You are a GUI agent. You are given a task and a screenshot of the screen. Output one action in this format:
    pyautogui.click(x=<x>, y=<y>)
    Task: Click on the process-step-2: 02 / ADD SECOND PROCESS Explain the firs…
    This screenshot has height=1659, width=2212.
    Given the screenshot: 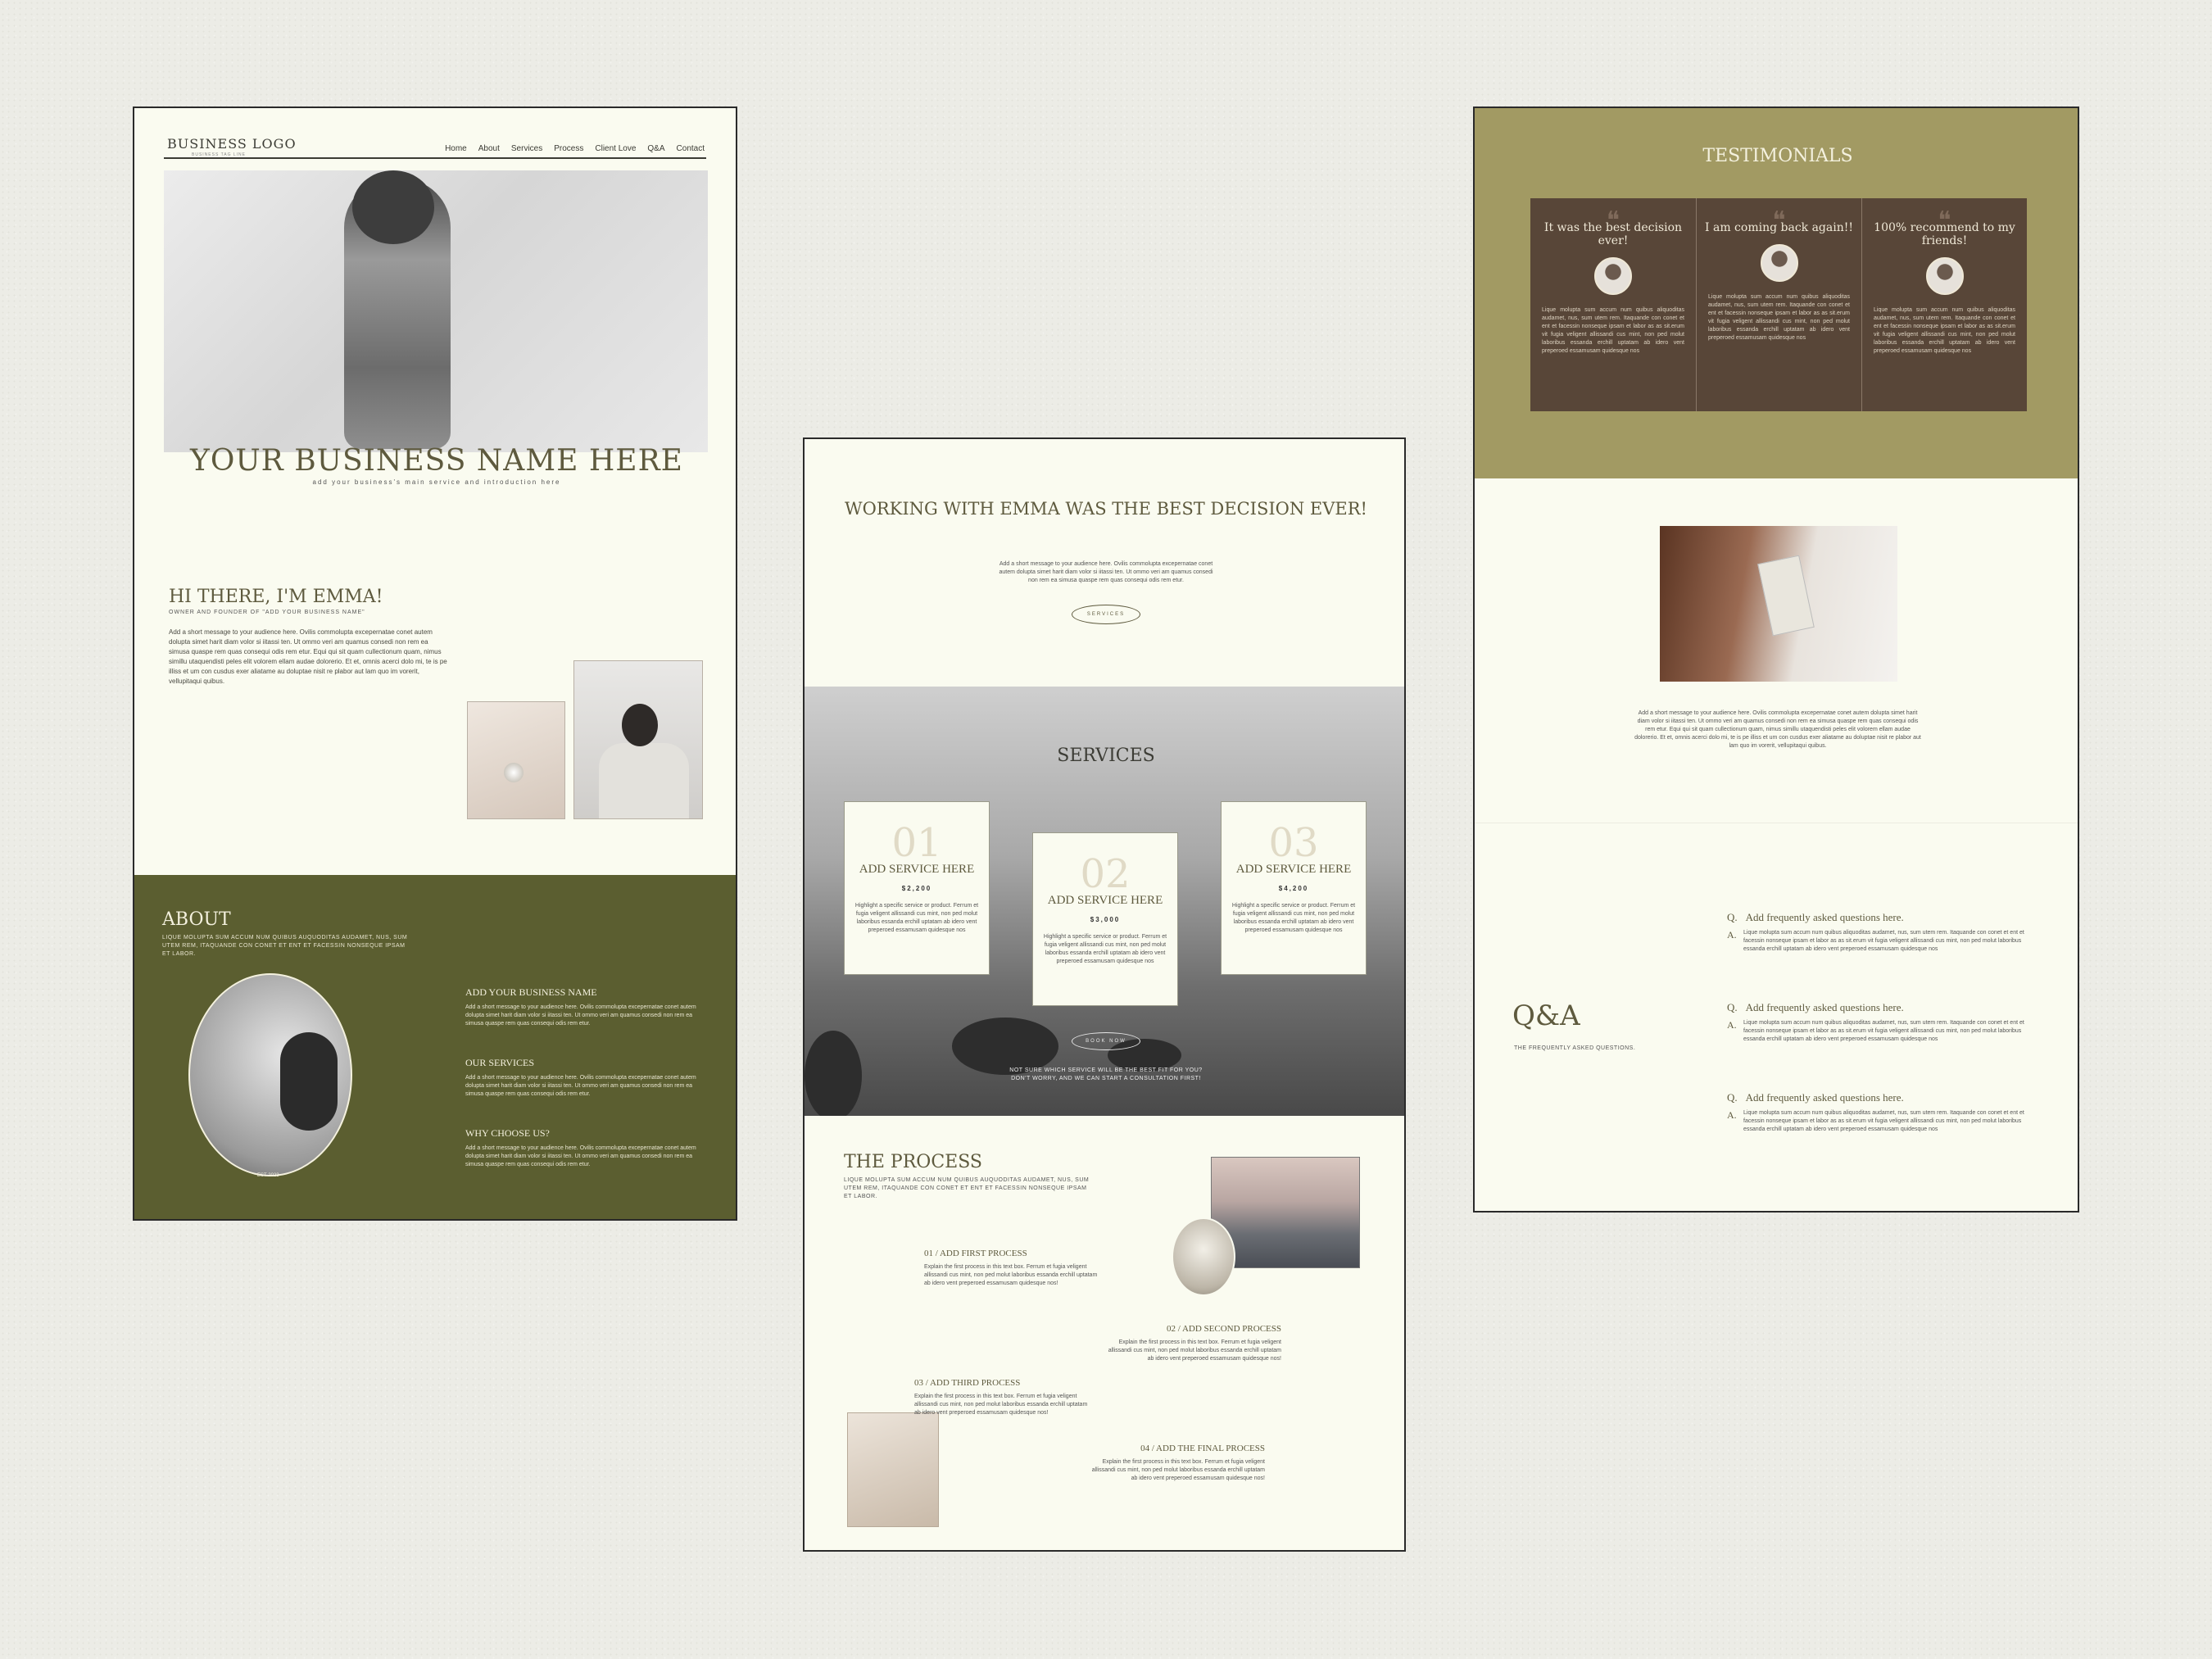 What is the action you would take?
    pyautogui.click(x=1191, y=1343)
    